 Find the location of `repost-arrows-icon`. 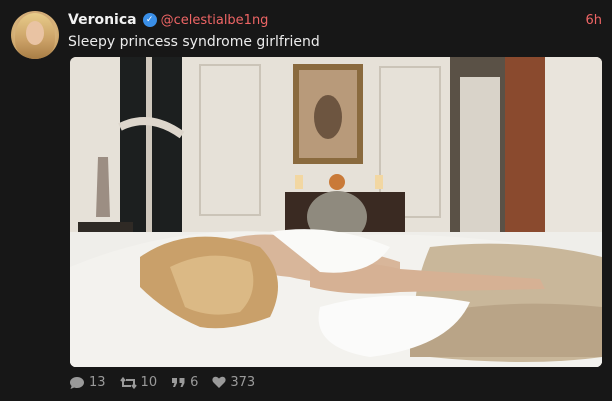

repost-arrows-icon is located at coordinates (128, 383).